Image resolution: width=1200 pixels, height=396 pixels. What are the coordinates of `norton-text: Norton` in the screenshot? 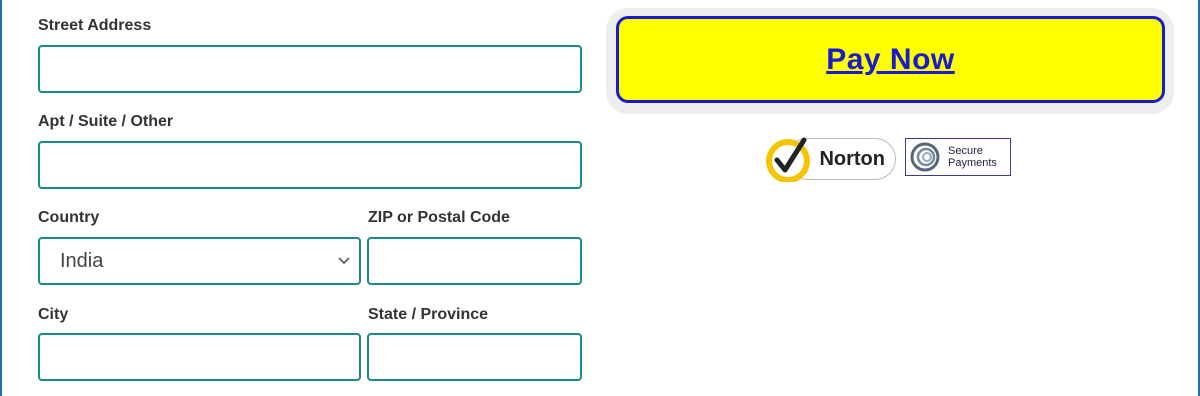 It's located at (852, 158).